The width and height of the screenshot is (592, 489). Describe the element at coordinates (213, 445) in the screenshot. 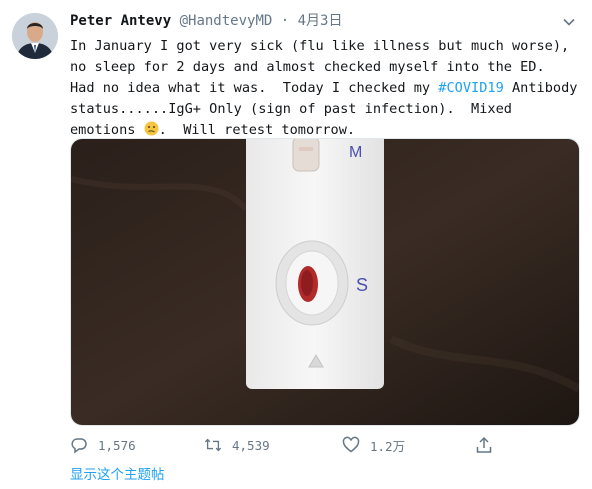

I see `retweet-icon` at that location.